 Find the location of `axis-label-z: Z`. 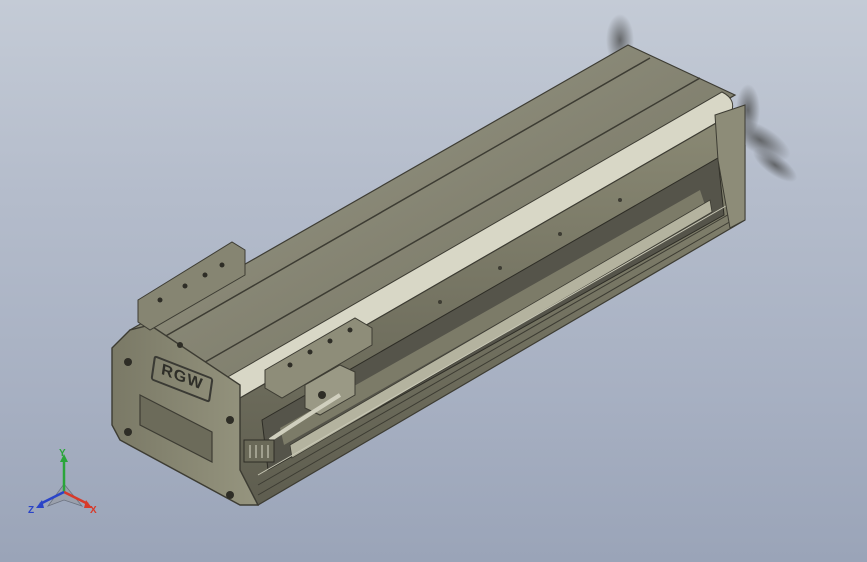

axis-label-z: Z is located at coordinates (31, 510).